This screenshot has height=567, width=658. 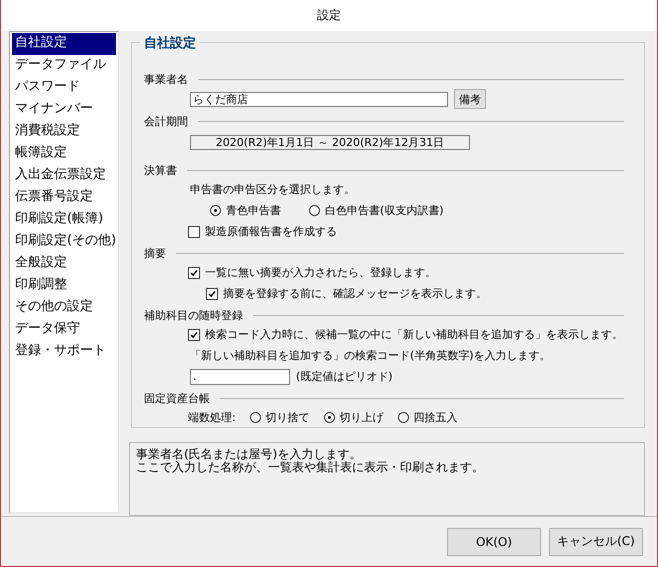 I want to click on group-title: 自社設定, so click(x=170, y=43).